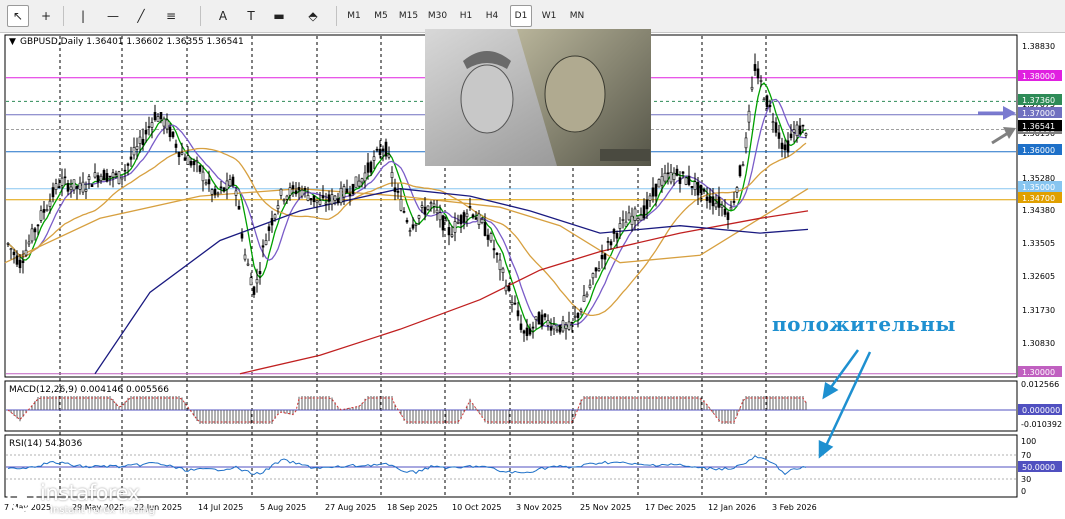 The image size is (1065, 519). Describe the element at coordinates (466, 16) in the screenshot. I see `timeframe-h1: H1` at that location.